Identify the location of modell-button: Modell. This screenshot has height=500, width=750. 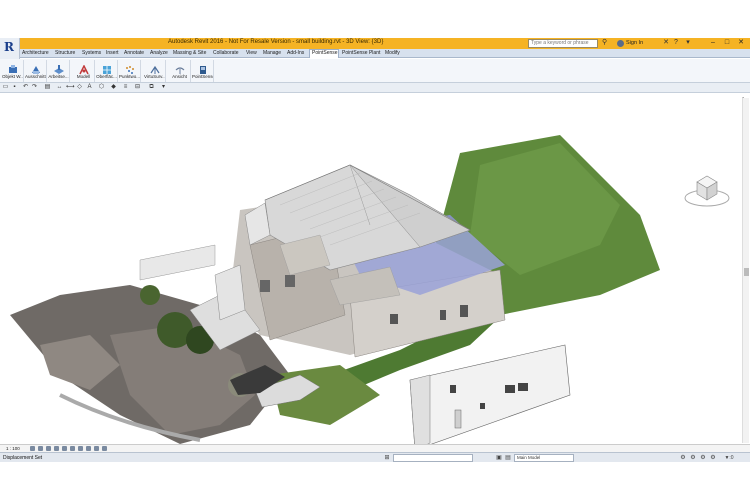
(84, 71).